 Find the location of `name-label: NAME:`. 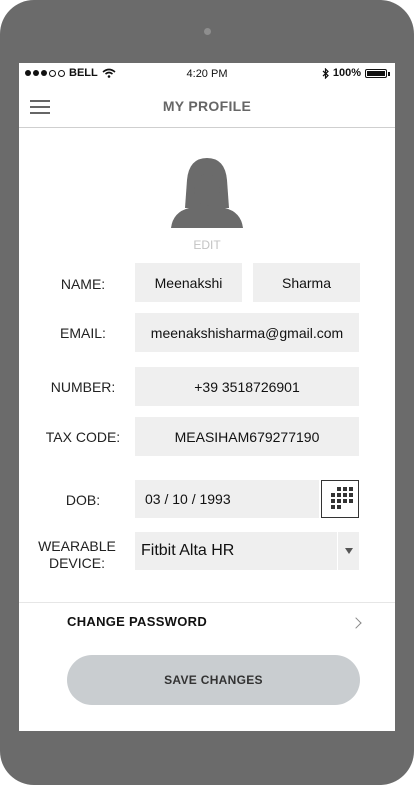

name-label: NAME: is located at coordinates (83, 284).